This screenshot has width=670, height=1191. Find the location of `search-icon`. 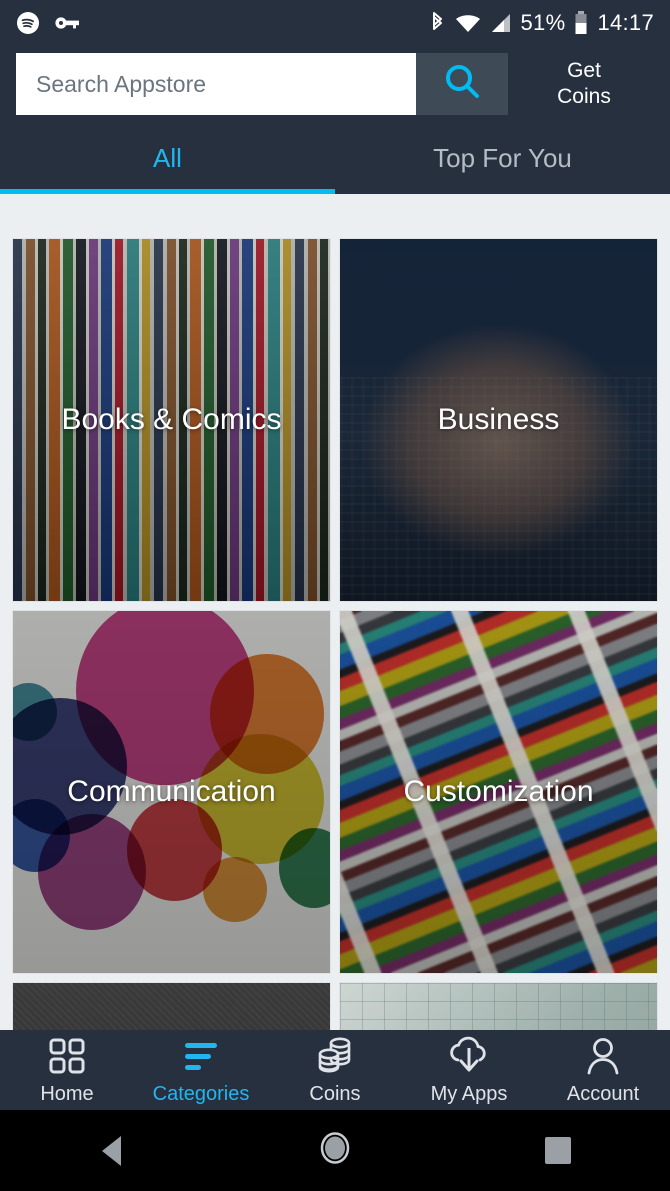

search-icon is located at coordinates (462, 84).